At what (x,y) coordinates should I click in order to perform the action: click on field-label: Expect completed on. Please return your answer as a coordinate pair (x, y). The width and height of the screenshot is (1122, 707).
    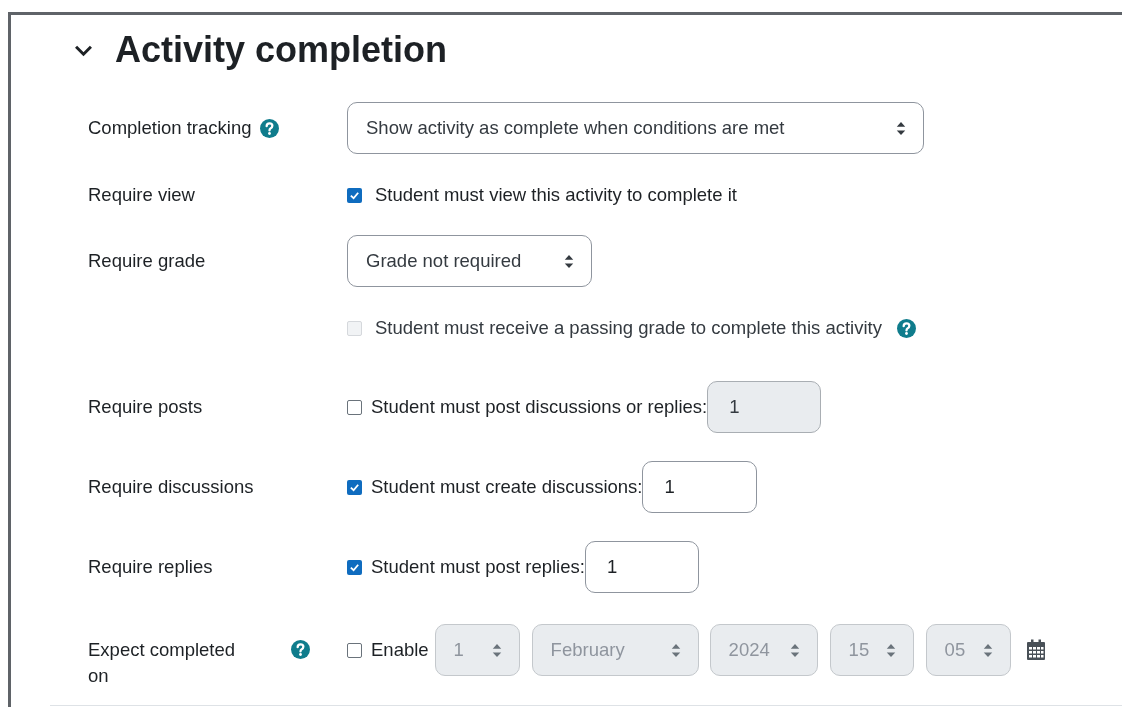
    Looking at the image, I should click on (162, 663).